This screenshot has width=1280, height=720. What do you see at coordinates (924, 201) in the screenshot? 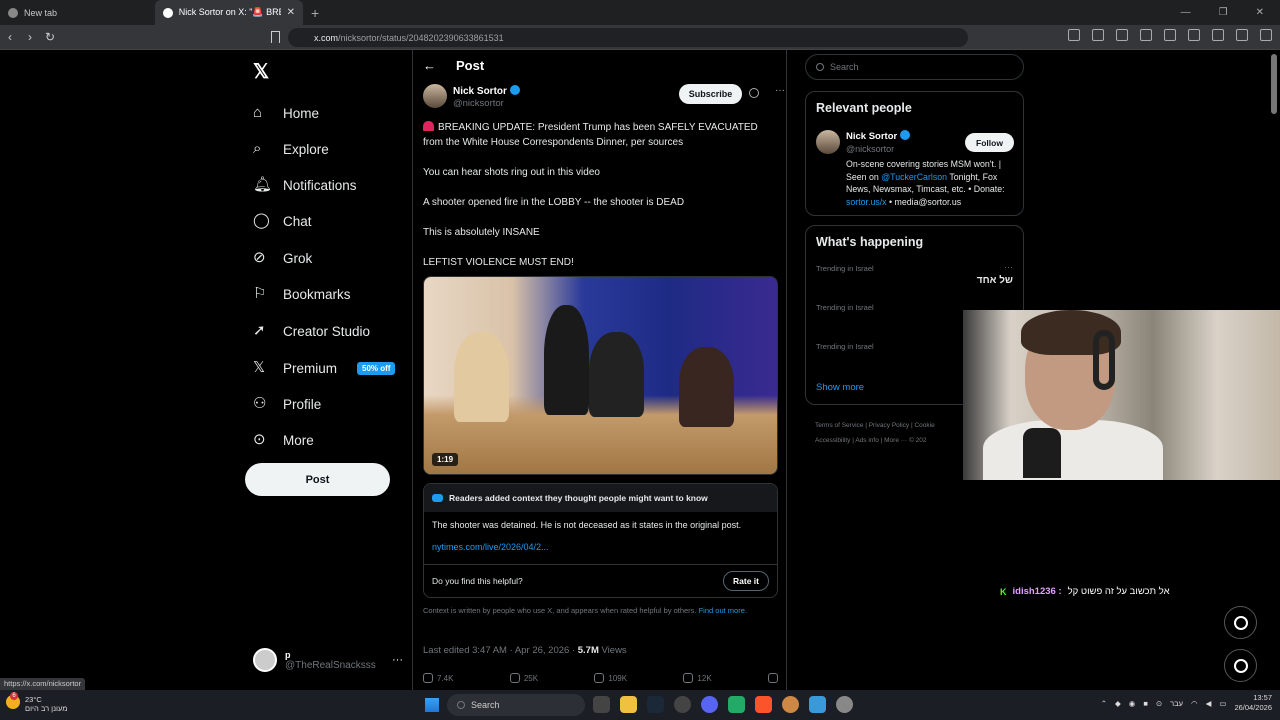
I see `bio-text: • media@sortor.us` at bounding box center [924, 201].